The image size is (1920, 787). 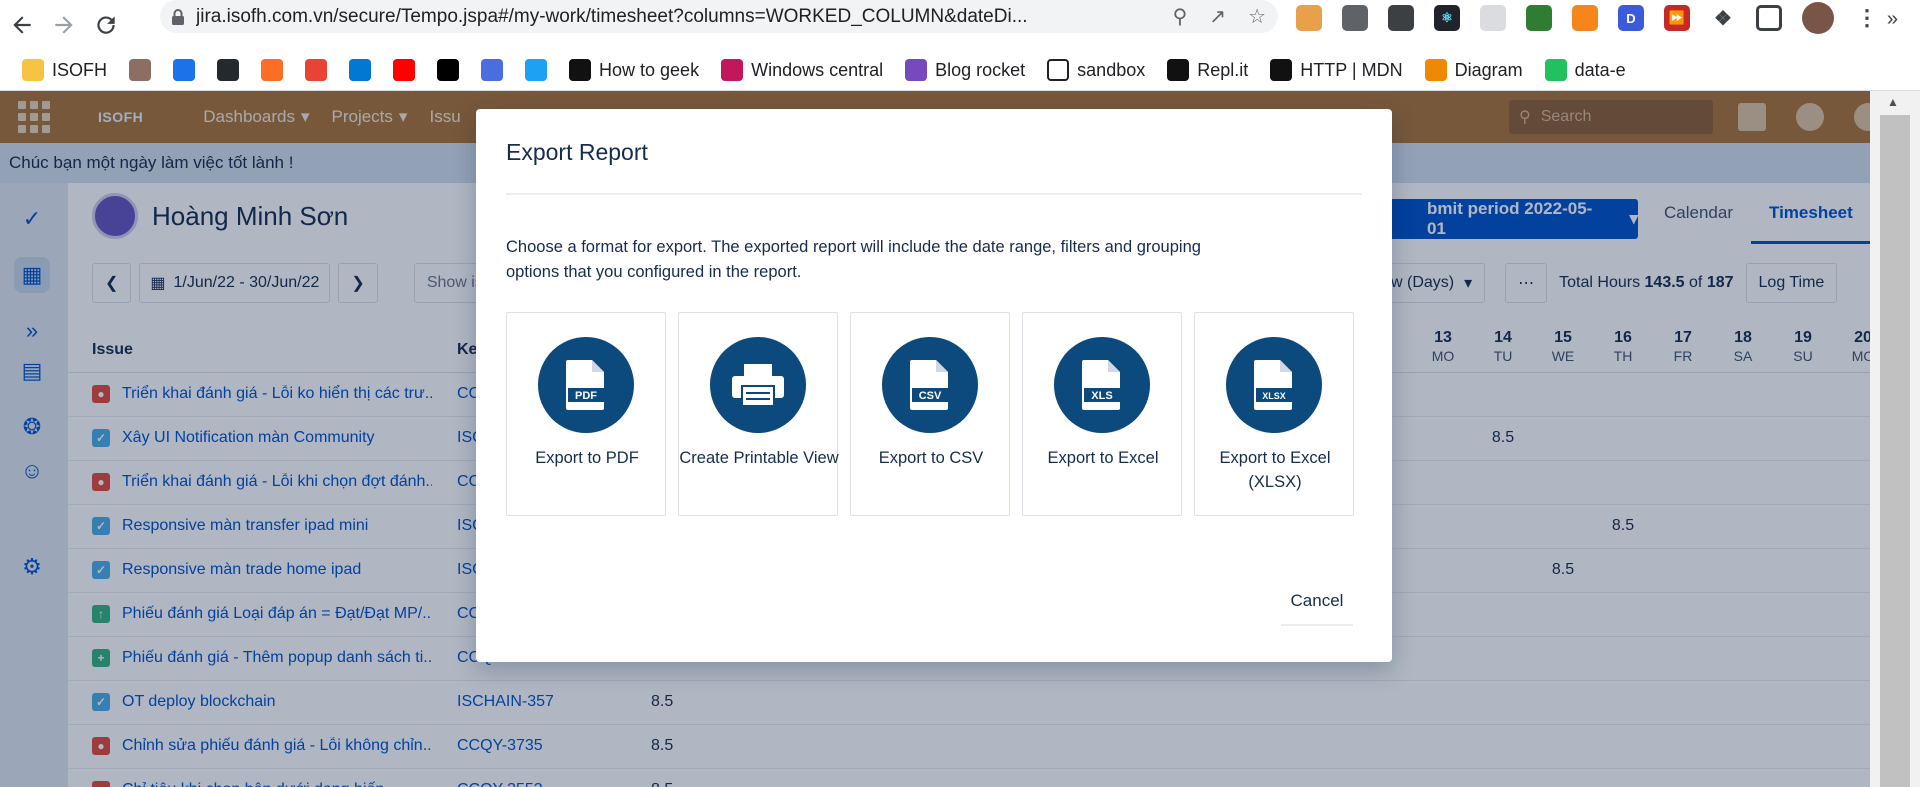 What do you see at coordinates (930, 385) in the screenshot?
I see `csv-file-icon: CSV` at bounding box center [930, 385].